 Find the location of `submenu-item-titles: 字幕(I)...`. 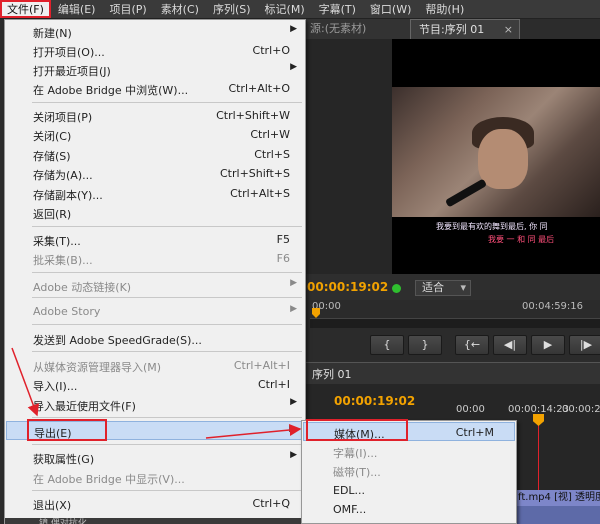

submenu-item-titles: 字幕(I)... is located at coordinates (409, 451).